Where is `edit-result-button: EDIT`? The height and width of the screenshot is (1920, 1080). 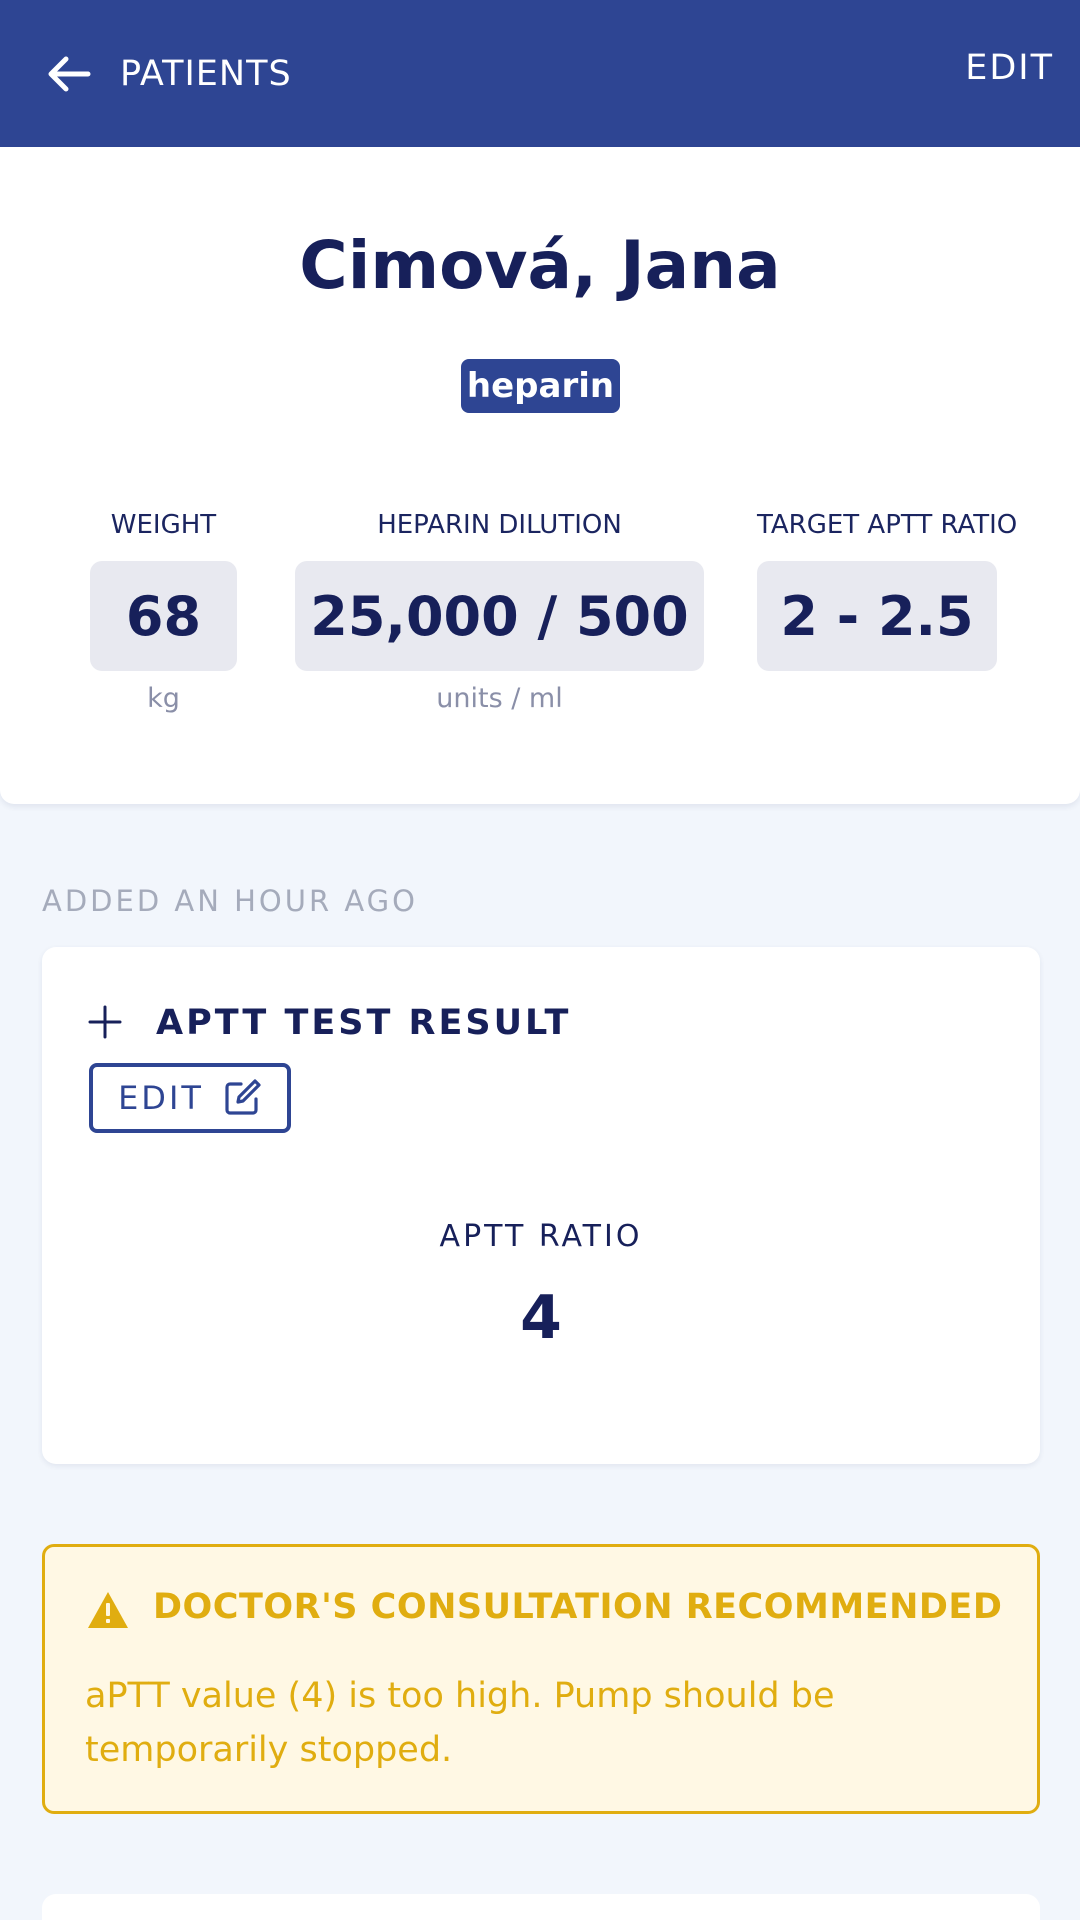
edit-result-button: EDIT is located at coordinates (190, 1098).